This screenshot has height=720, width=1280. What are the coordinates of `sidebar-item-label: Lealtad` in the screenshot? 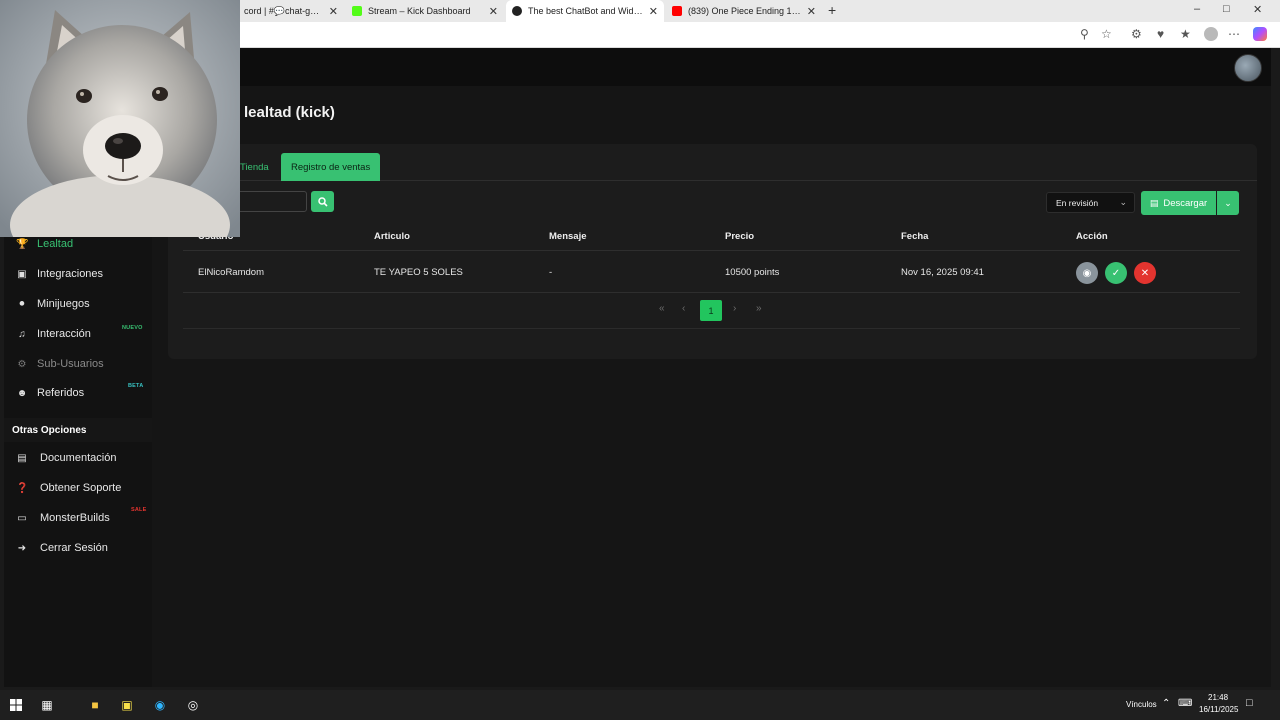 It's located at (55, 244).